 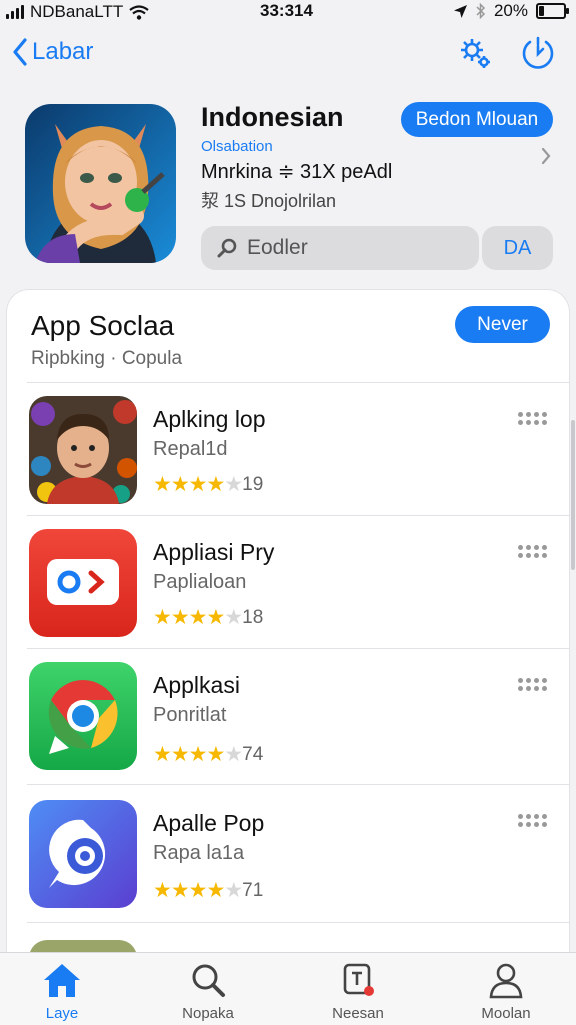 I want to click on section-title: App Soclaa, so click(x=103, y=325).